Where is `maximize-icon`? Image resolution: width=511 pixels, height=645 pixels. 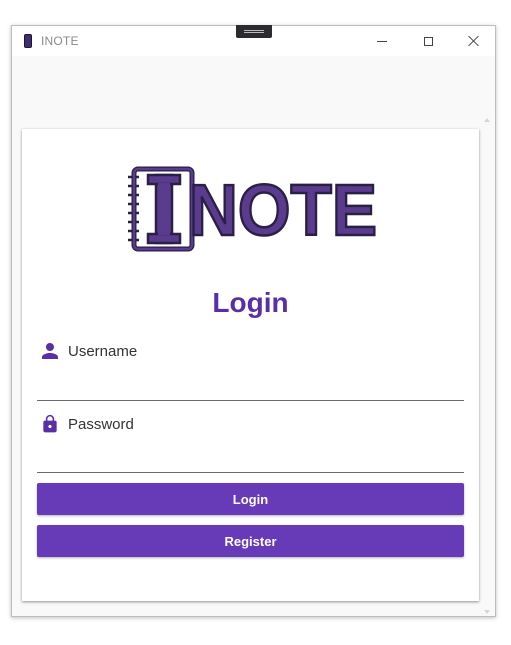 maximize-icon is located at coordinates (428, 41).